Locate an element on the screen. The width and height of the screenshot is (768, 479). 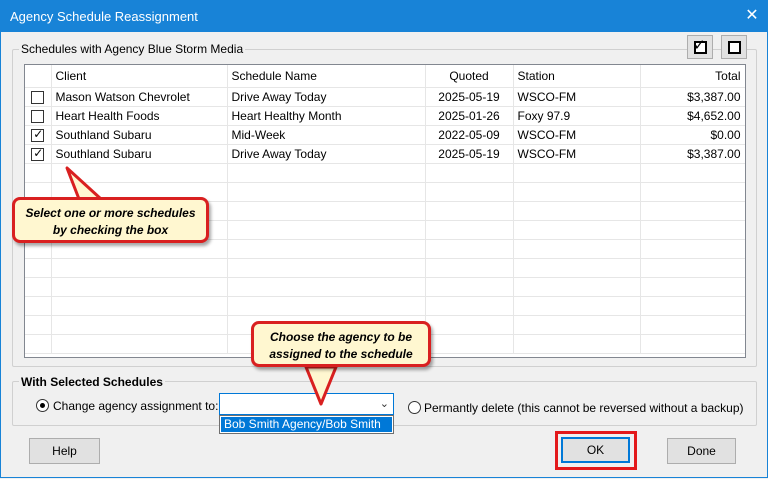
cell-total: $3,387.00 is located at coordinates (692, 154).